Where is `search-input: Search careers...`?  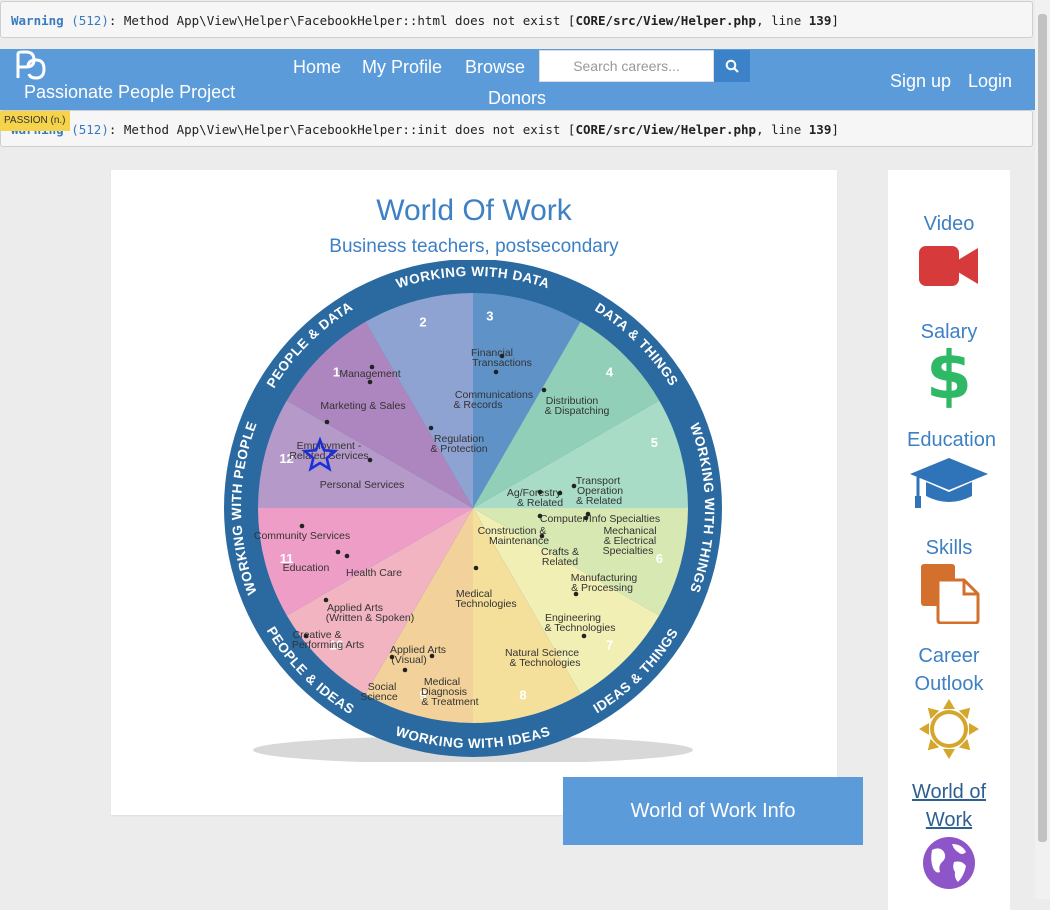 search-input: Search careers... is located at coordinates (626, 66).